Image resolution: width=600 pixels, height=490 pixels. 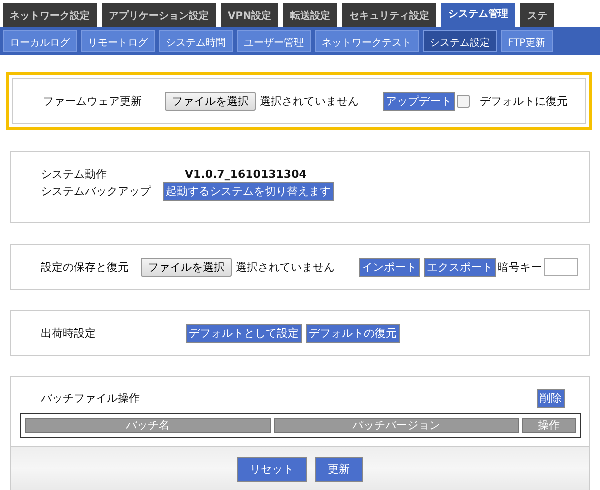 I want to click on top-tab: ステ, so click(x=537, y=15).